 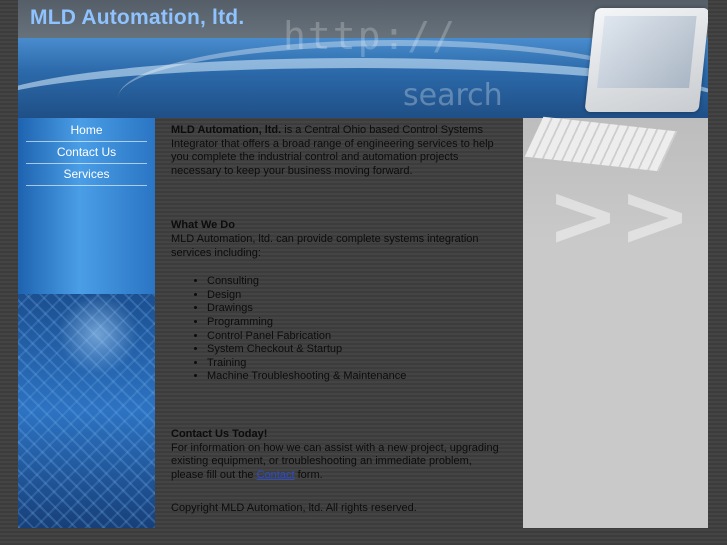 I want to click on sidebar: Home Contact Us Services, so click(x=86, y=323).